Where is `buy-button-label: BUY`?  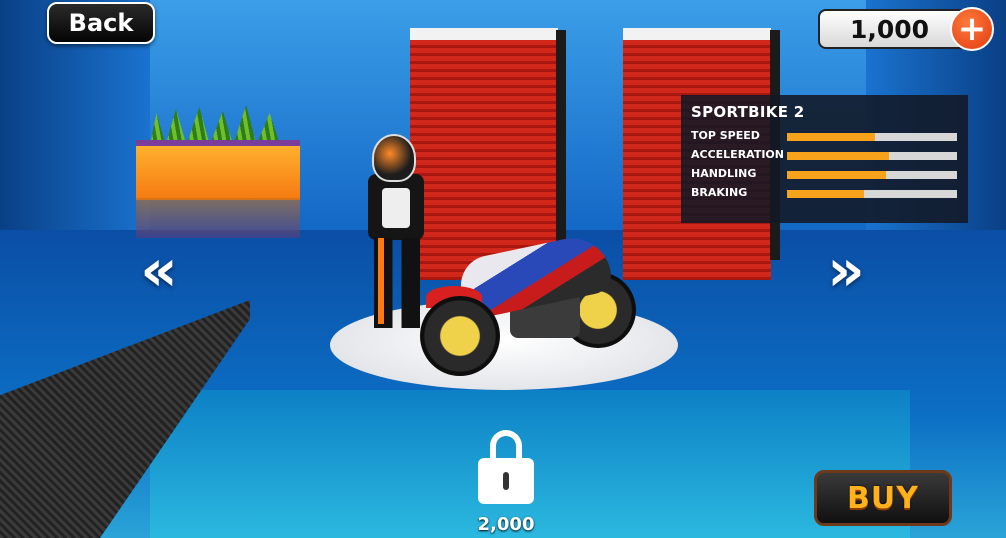
buy-button-label: BUY is located at coordinates (883, 498).